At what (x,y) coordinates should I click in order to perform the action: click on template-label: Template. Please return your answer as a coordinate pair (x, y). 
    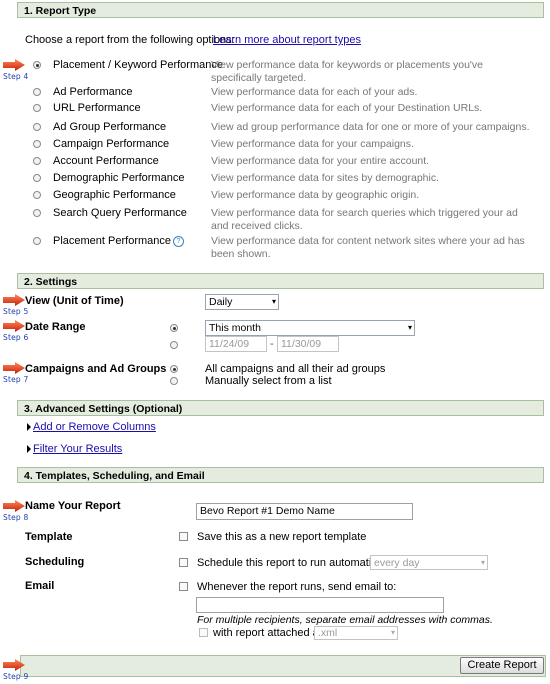
    Looking at the image, I should click on (49, 537).